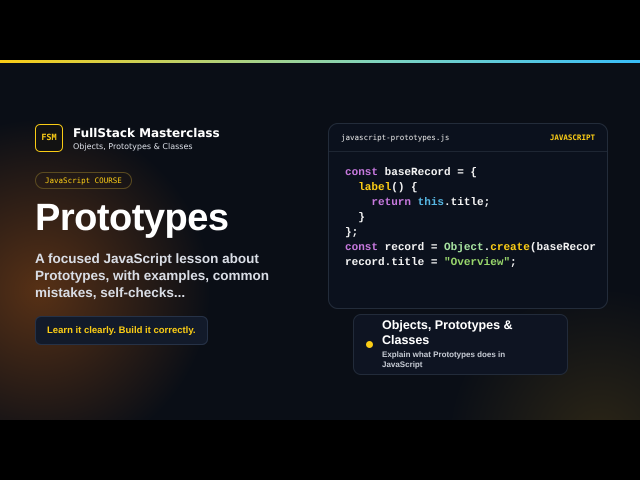 The height and width of the screenshot is (480, 640). What do you see at coordinates (471, 248) in the screenshot?
I see `code-line: const record = Object.create(baseRecor` at bounding box center [471, 248].